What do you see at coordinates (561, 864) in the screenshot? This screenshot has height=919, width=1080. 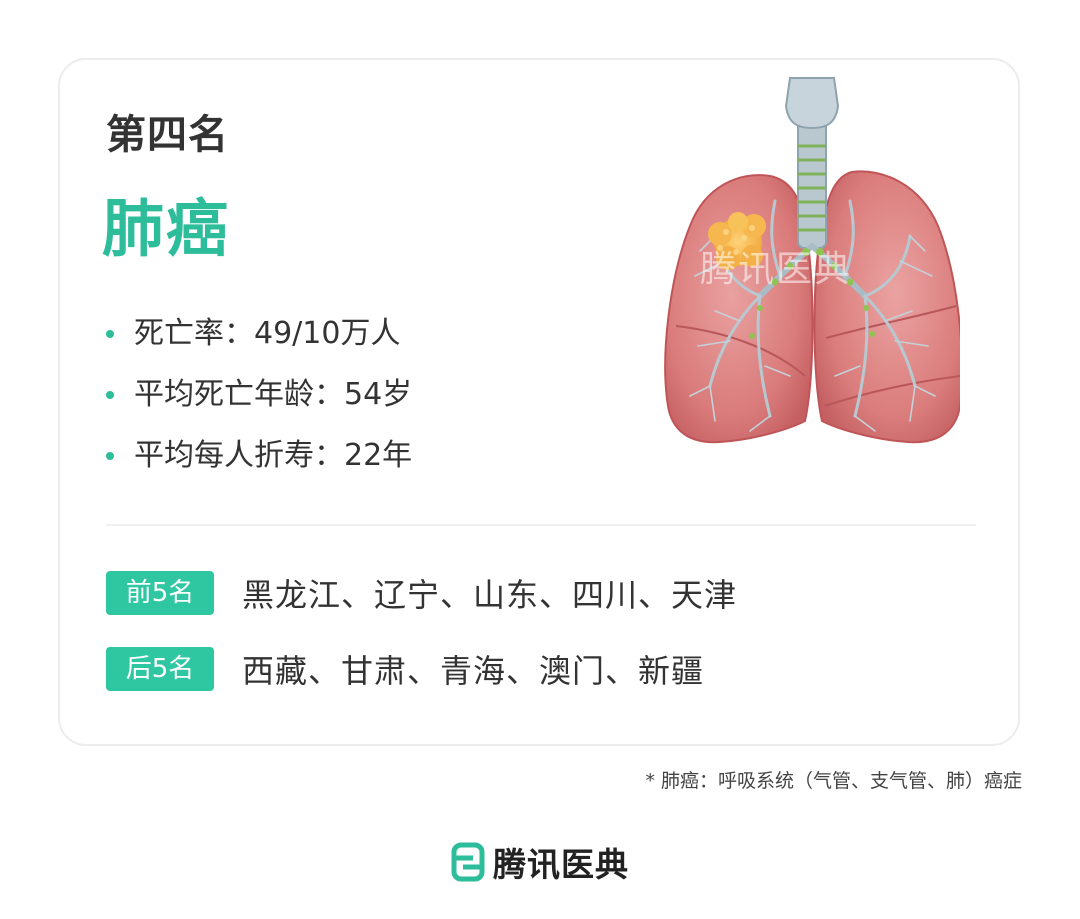 I see `brand-name: 腾讯医典` at bounding box center [561, 864].